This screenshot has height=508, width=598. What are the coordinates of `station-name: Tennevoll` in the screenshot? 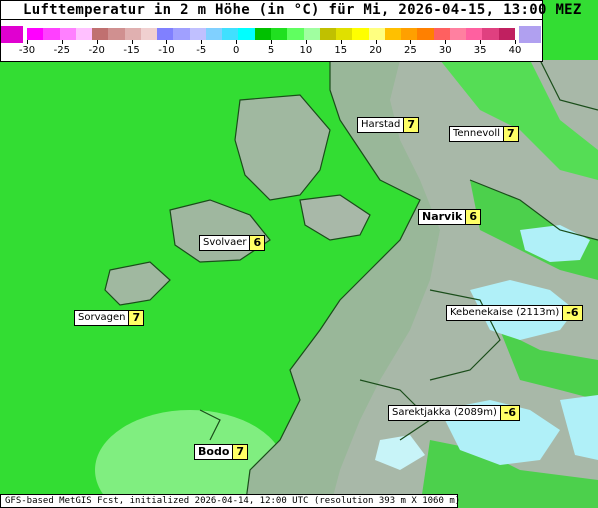 It's located at (476, 134).